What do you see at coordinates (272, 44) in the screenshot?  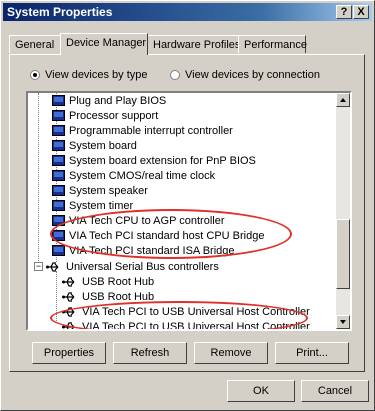 I see `tab-performance: Performance` at bounding box center [272, 44].